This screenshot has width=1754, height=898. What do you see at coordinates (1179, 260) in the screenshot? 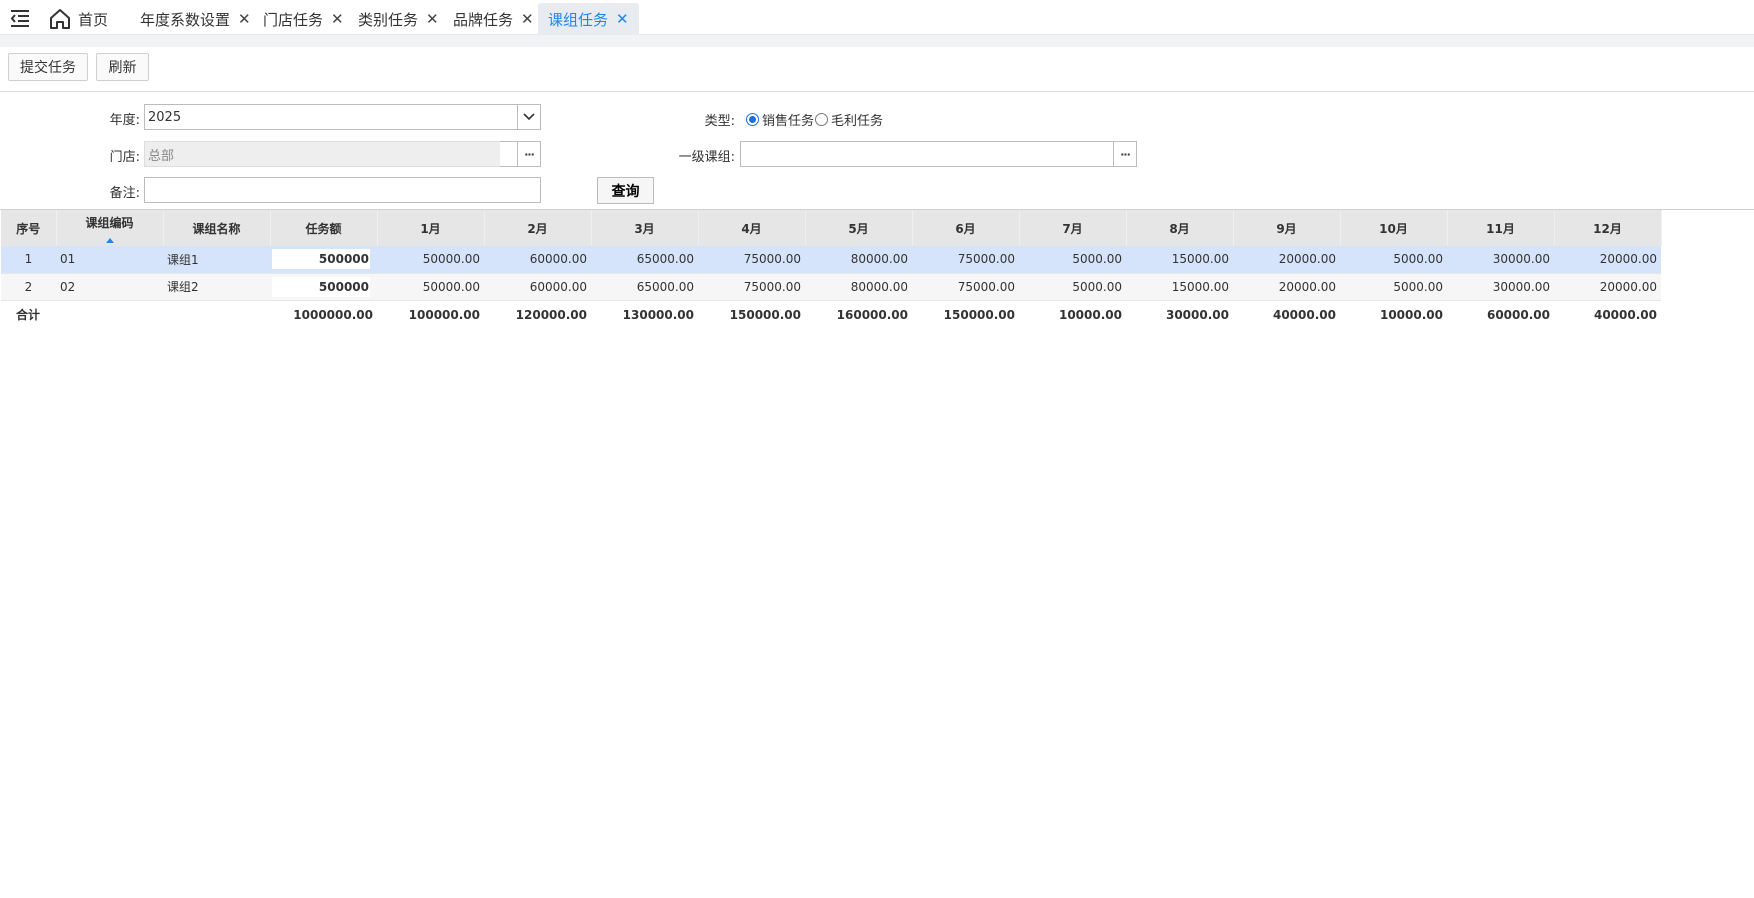
I see `cell-month: 15000.00` at bounding box center [1179, 260].